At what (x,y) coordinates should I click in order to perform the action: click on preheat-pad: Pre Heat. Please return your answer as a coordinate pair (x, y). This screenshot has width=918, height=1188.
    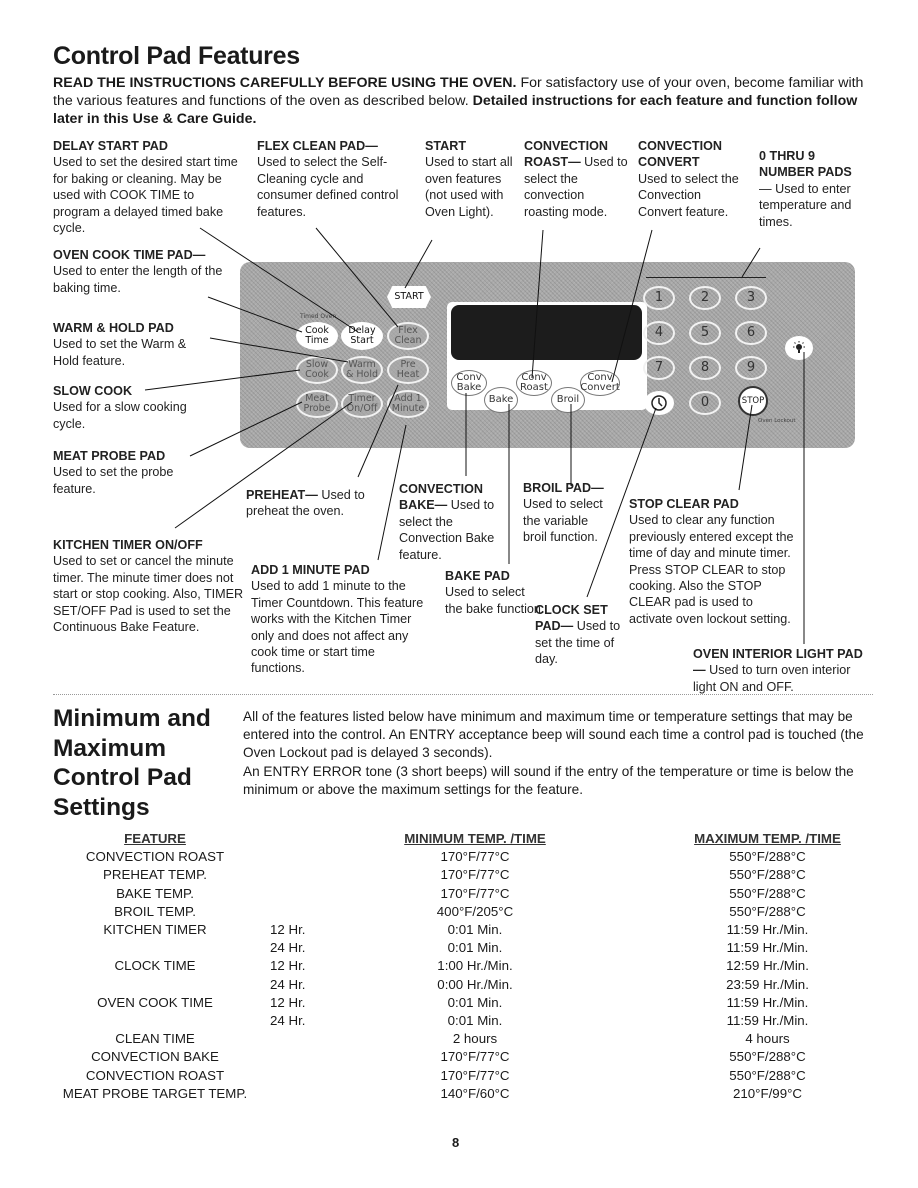
    Looking at the image, I should click on (408, 370).